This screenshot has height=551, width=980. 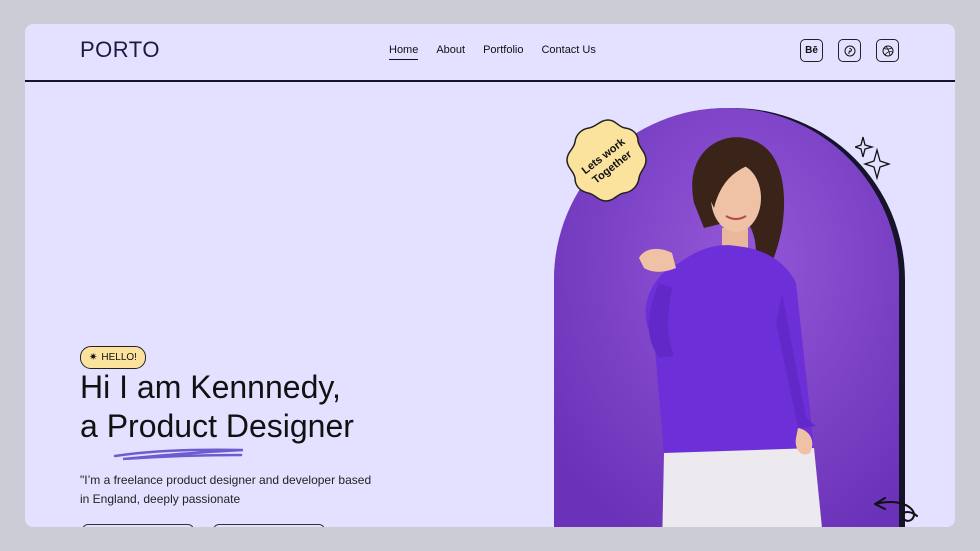 I want to click on dribbble-glyph, so click(x=887, y=50).